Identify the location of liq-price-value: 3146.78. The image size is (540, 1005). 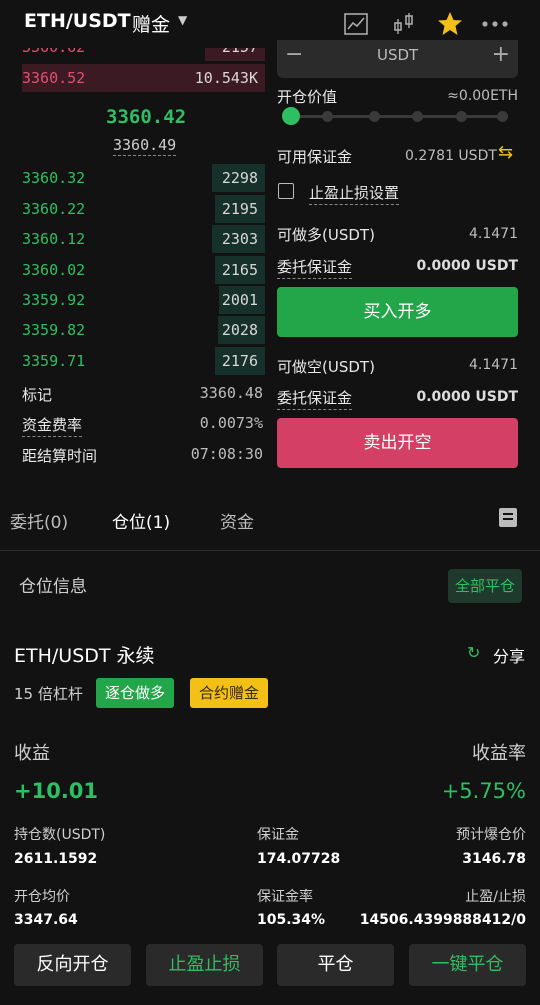
(494, 859).